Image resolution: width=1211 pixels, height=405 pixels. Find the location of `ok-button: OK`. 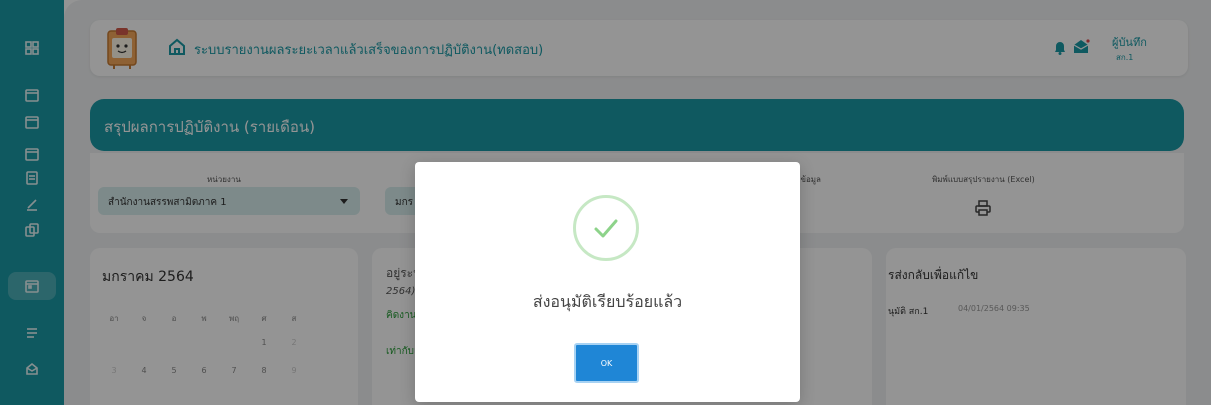

ok-button: OK is located at coordinates (606, 363).